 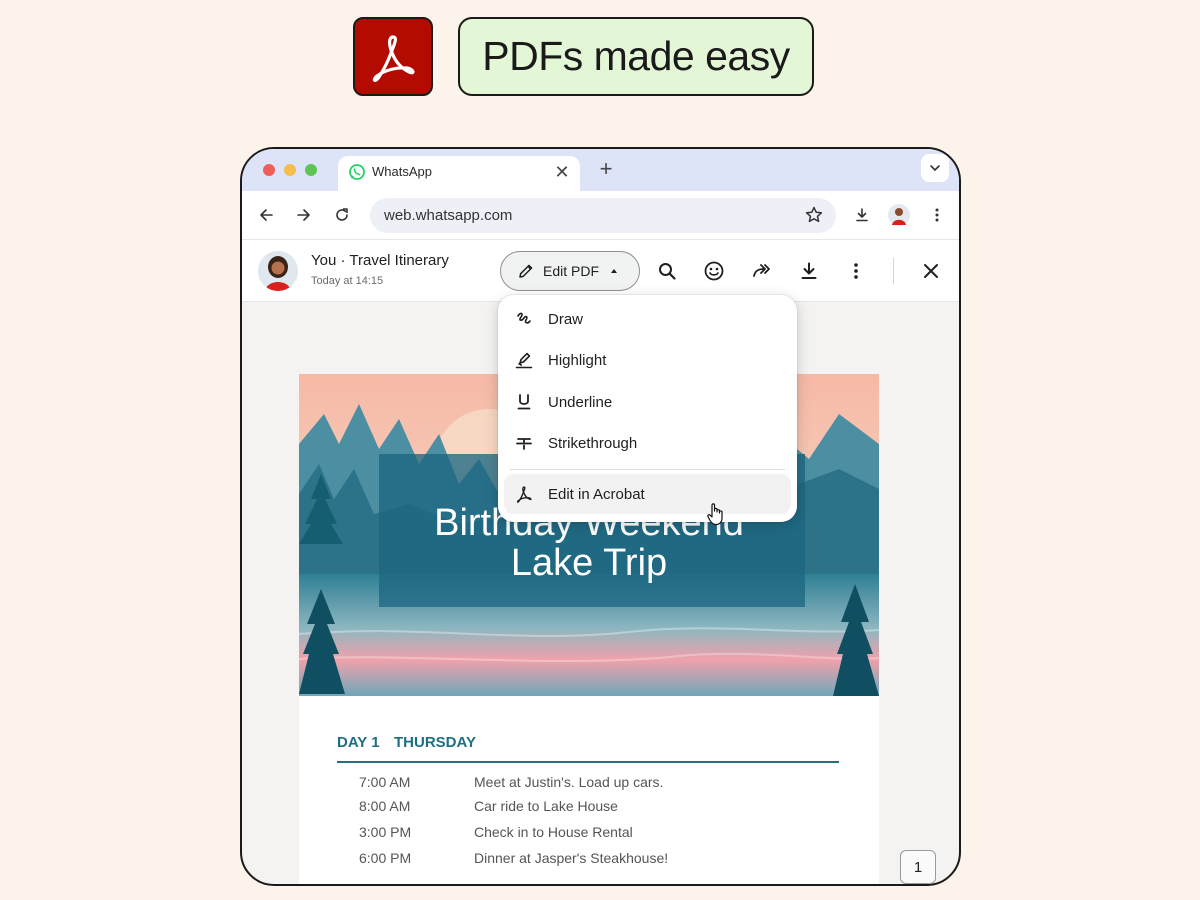 I want to click on schedule-desc: Dinner at Jasper's Steakhouse!, so click(x=571, y=858).